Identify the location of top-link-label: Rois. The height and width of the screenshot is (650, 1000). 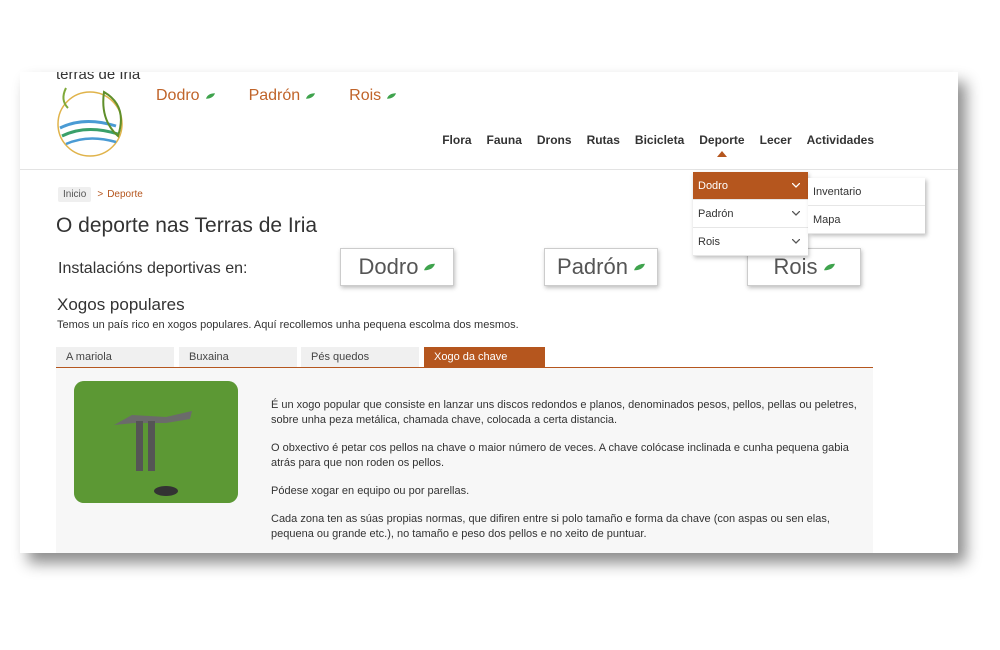
(365, 95).